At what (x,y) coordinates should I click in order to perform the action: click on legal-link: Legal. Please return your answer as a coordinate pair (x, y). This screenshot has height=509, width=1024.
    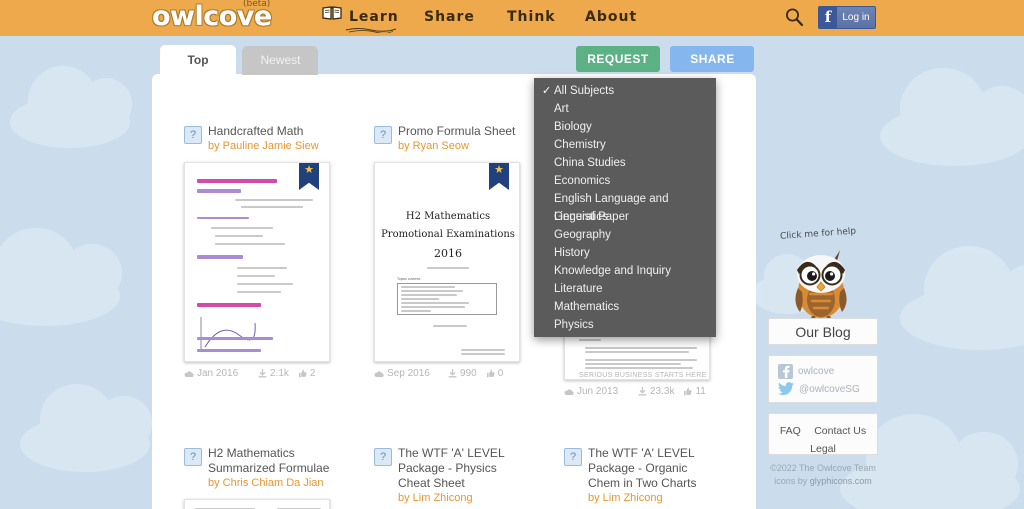
    Looking at the image, I should click on (823, 449).